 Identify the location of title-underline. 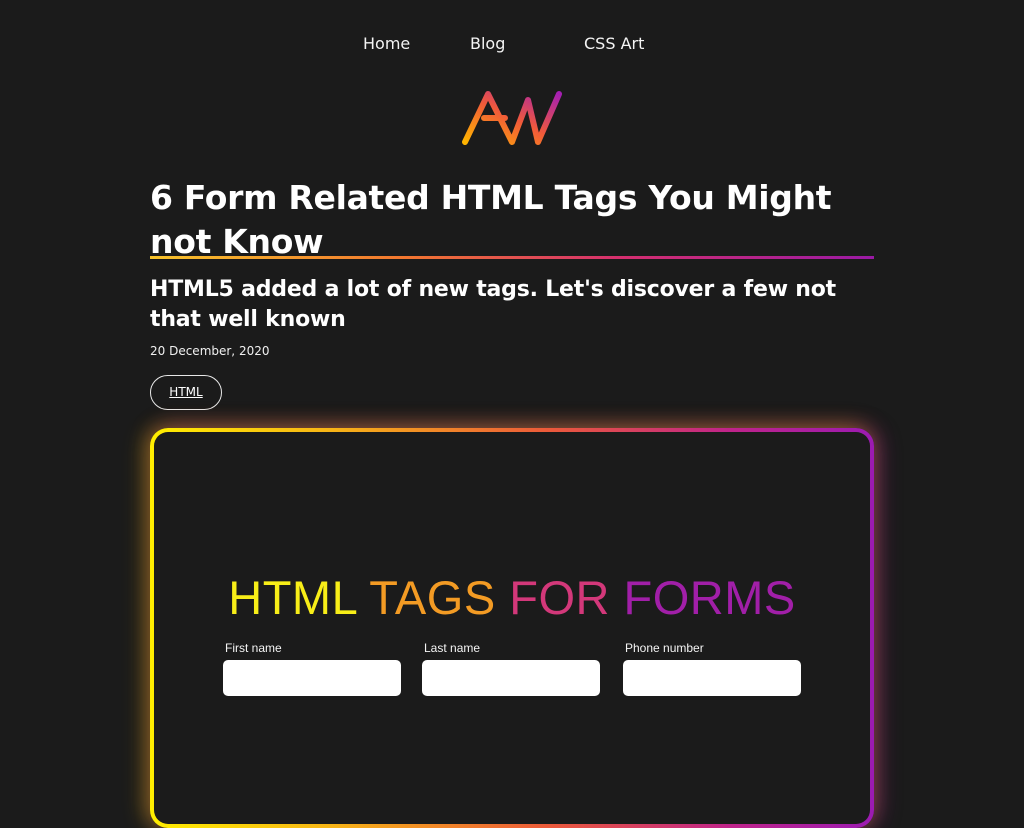
(512, 257).